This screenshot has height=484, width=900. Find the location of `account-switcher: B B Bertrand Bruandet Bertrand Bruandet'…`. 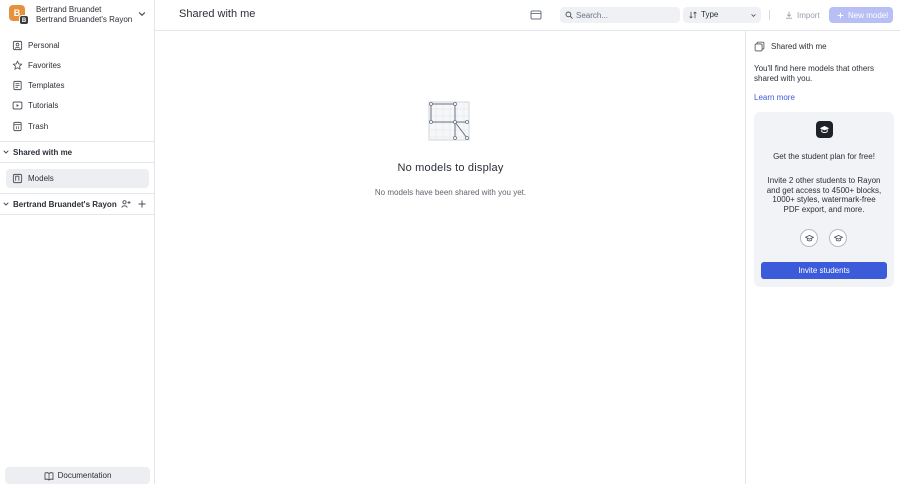

account-switcher: B B Bertrand Bruandet Bertrand Bruandet'… is located at coordinates (77, 16).